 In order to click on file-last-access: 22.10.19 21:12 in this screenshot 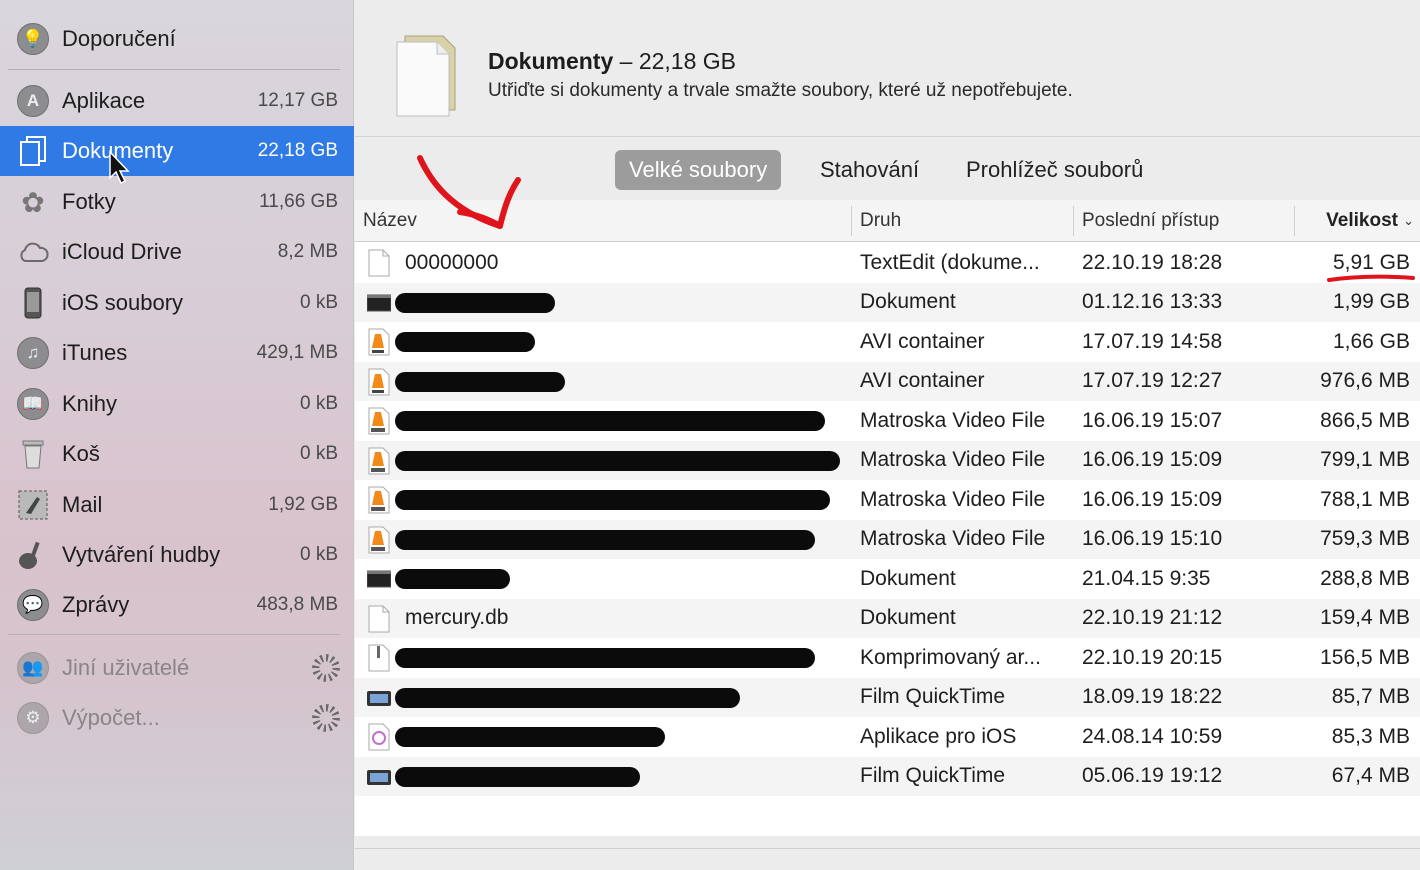, I will do `click(1152, 618)`.